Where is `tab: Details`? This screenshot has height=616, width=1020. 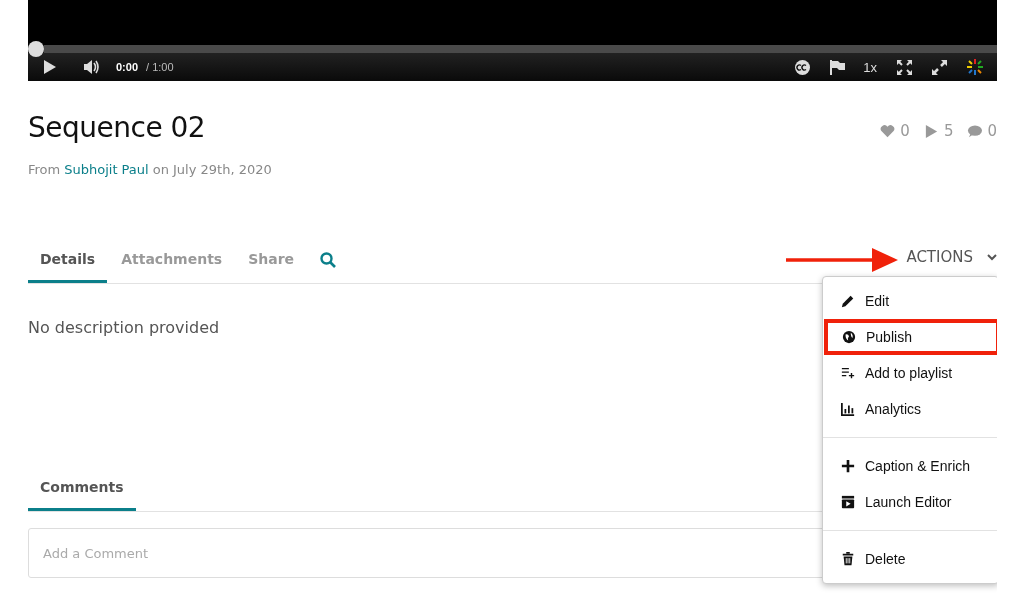
tab: Details is located at coordinates (68, 260).